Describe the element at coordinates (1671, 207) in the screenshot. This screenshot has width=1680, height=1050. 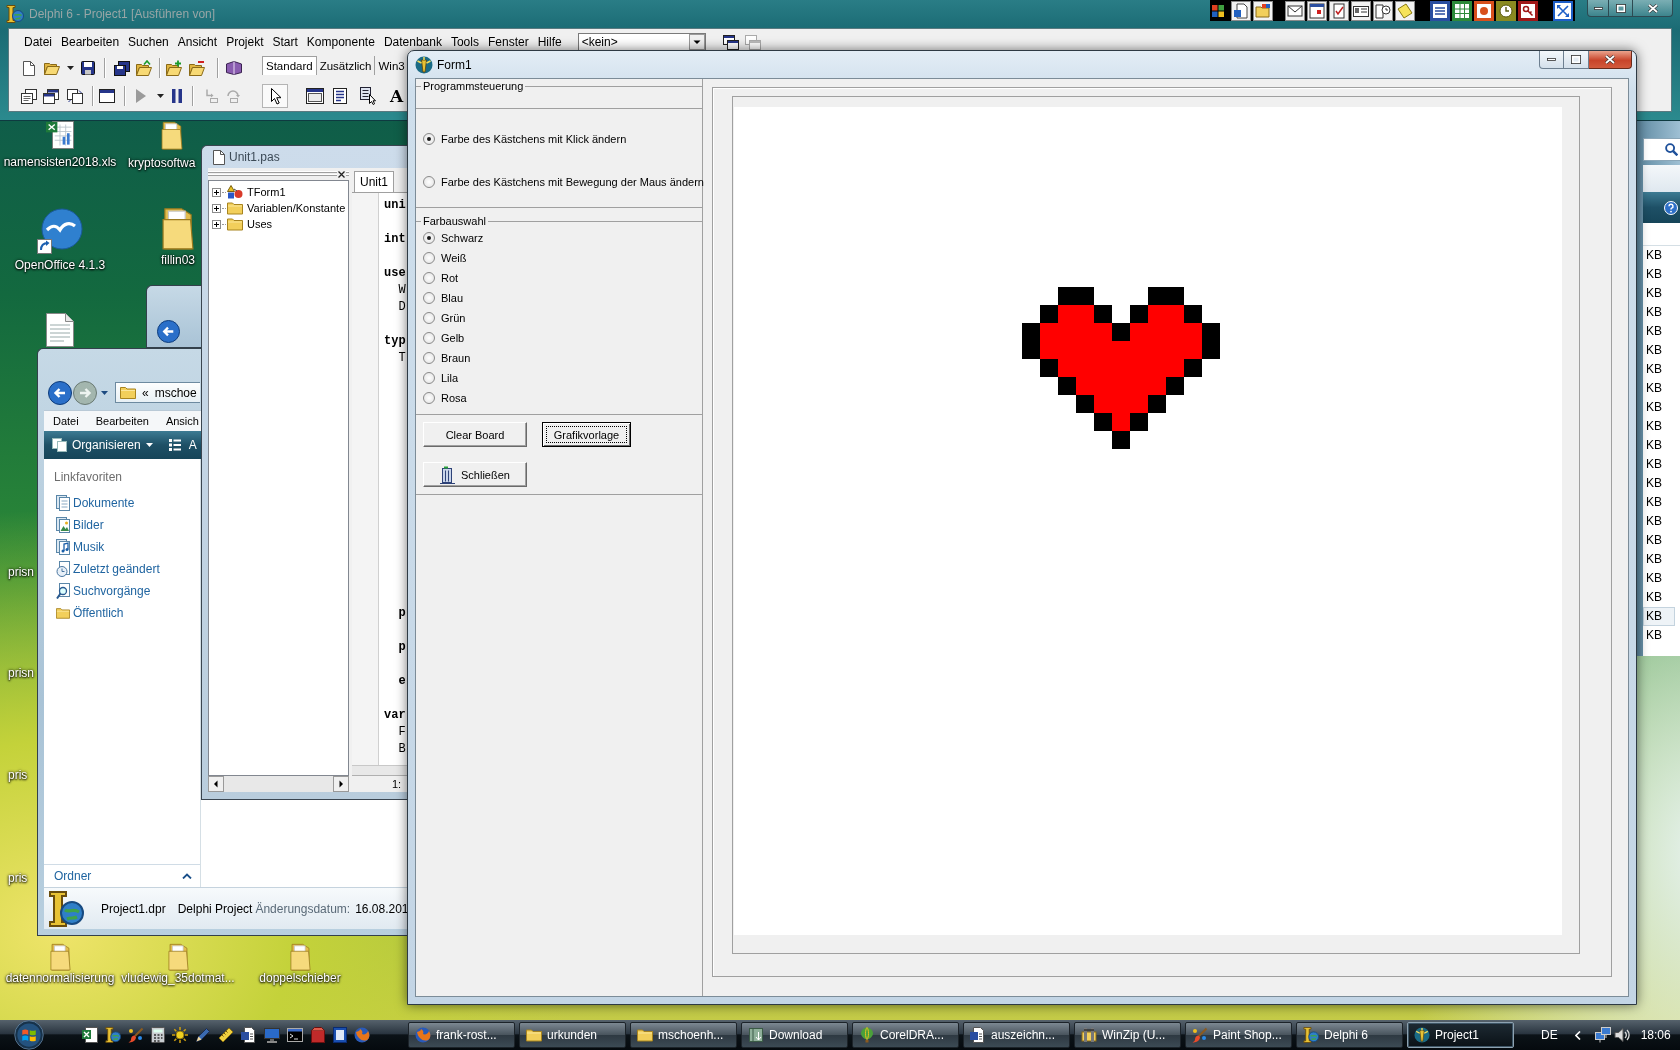
I see `help-icon` at that location.